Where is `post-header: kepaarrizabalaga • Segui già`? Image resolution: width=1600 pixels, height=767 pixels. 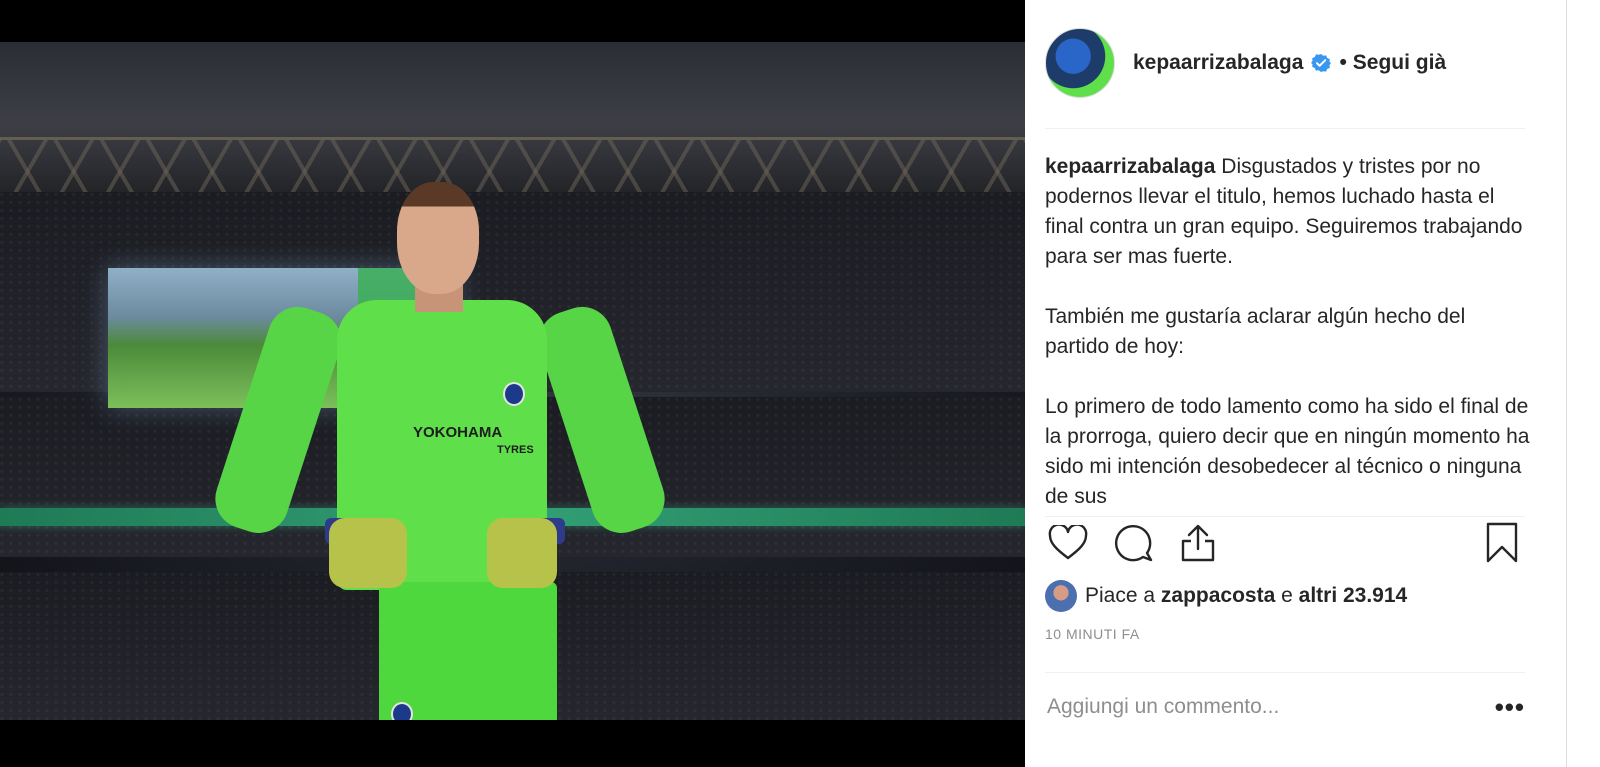 post-header: kepaarrizabalaga • Segui già is located at coordinates (1295, 63).